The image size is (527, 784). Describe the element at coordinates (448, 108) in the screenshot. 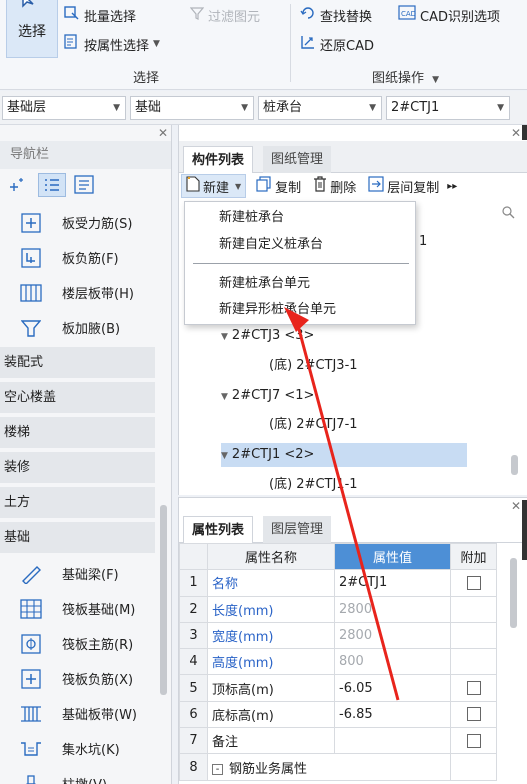

I see `item-select: 2#CTJ1 ▼` at that location.